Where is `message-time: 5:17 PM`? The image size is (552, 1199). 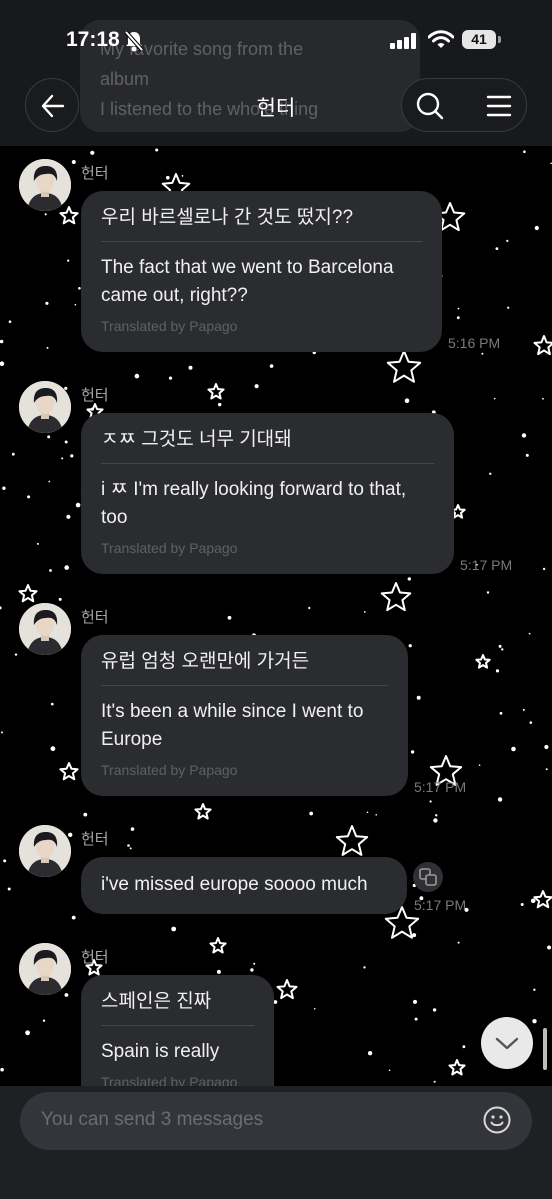 message-time: 5:17 PM is located at coordinates (440, 787).